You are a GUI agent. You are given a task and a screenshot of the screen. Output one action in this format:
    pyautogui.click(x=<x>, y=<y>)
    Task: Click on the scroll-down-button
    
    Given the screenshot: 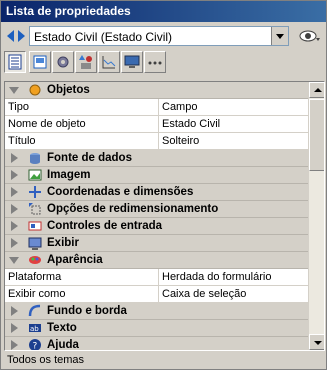 What is the action you would take?
    pyautogui.click(x=316, y=342)
    